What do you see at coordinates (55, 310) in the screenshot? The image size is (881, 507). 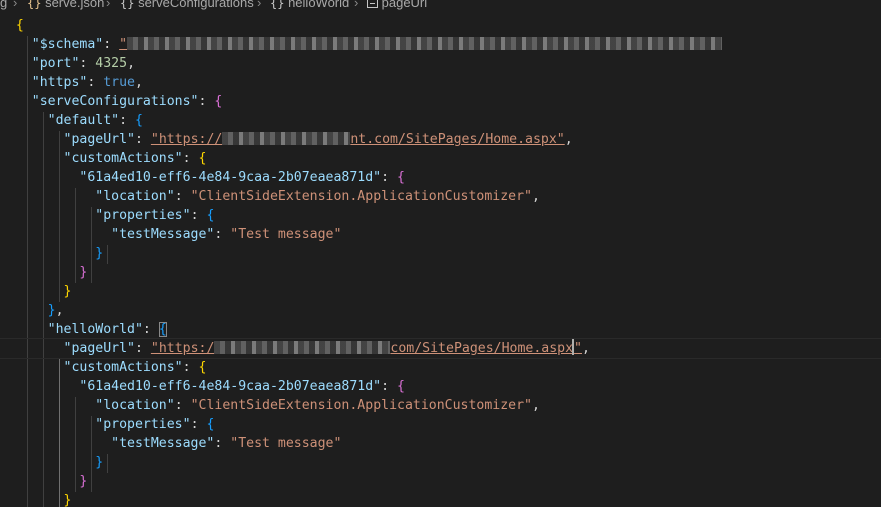 I see `code-line: },` at bounding box center [55, 310].